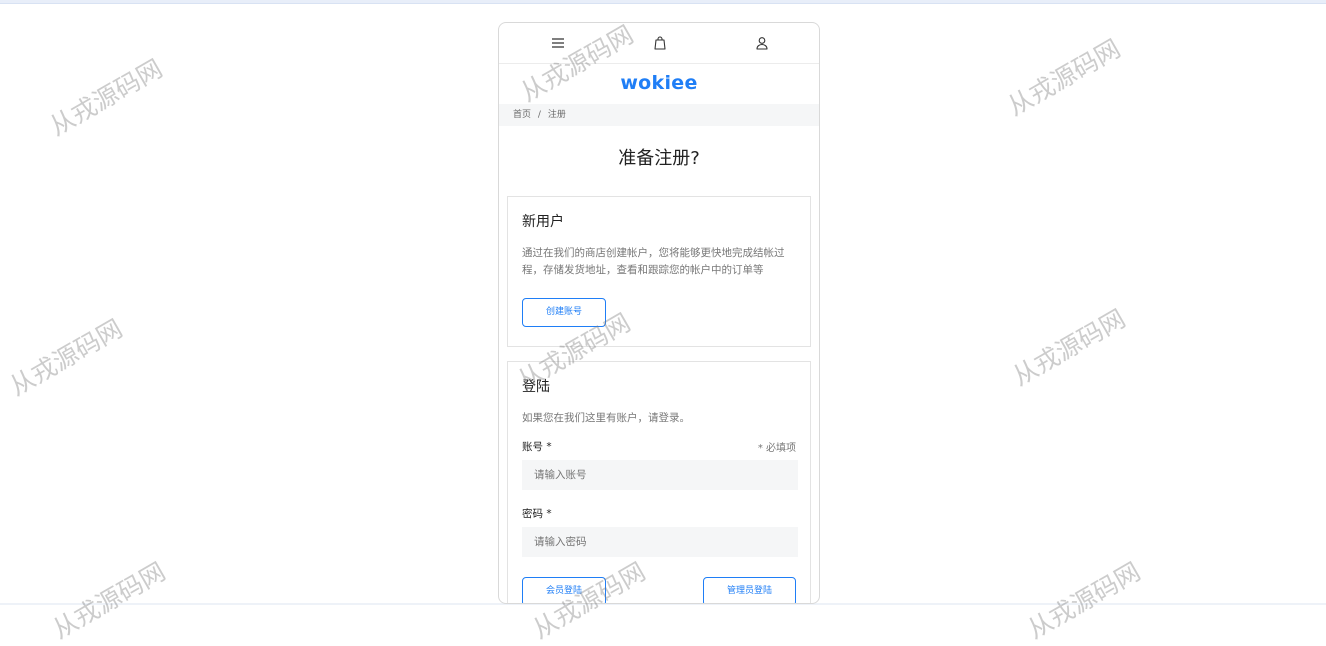  What do you see at coordinates (660, 542) in the screenshot?
I see `password-input` at bounding box center [660, 542].